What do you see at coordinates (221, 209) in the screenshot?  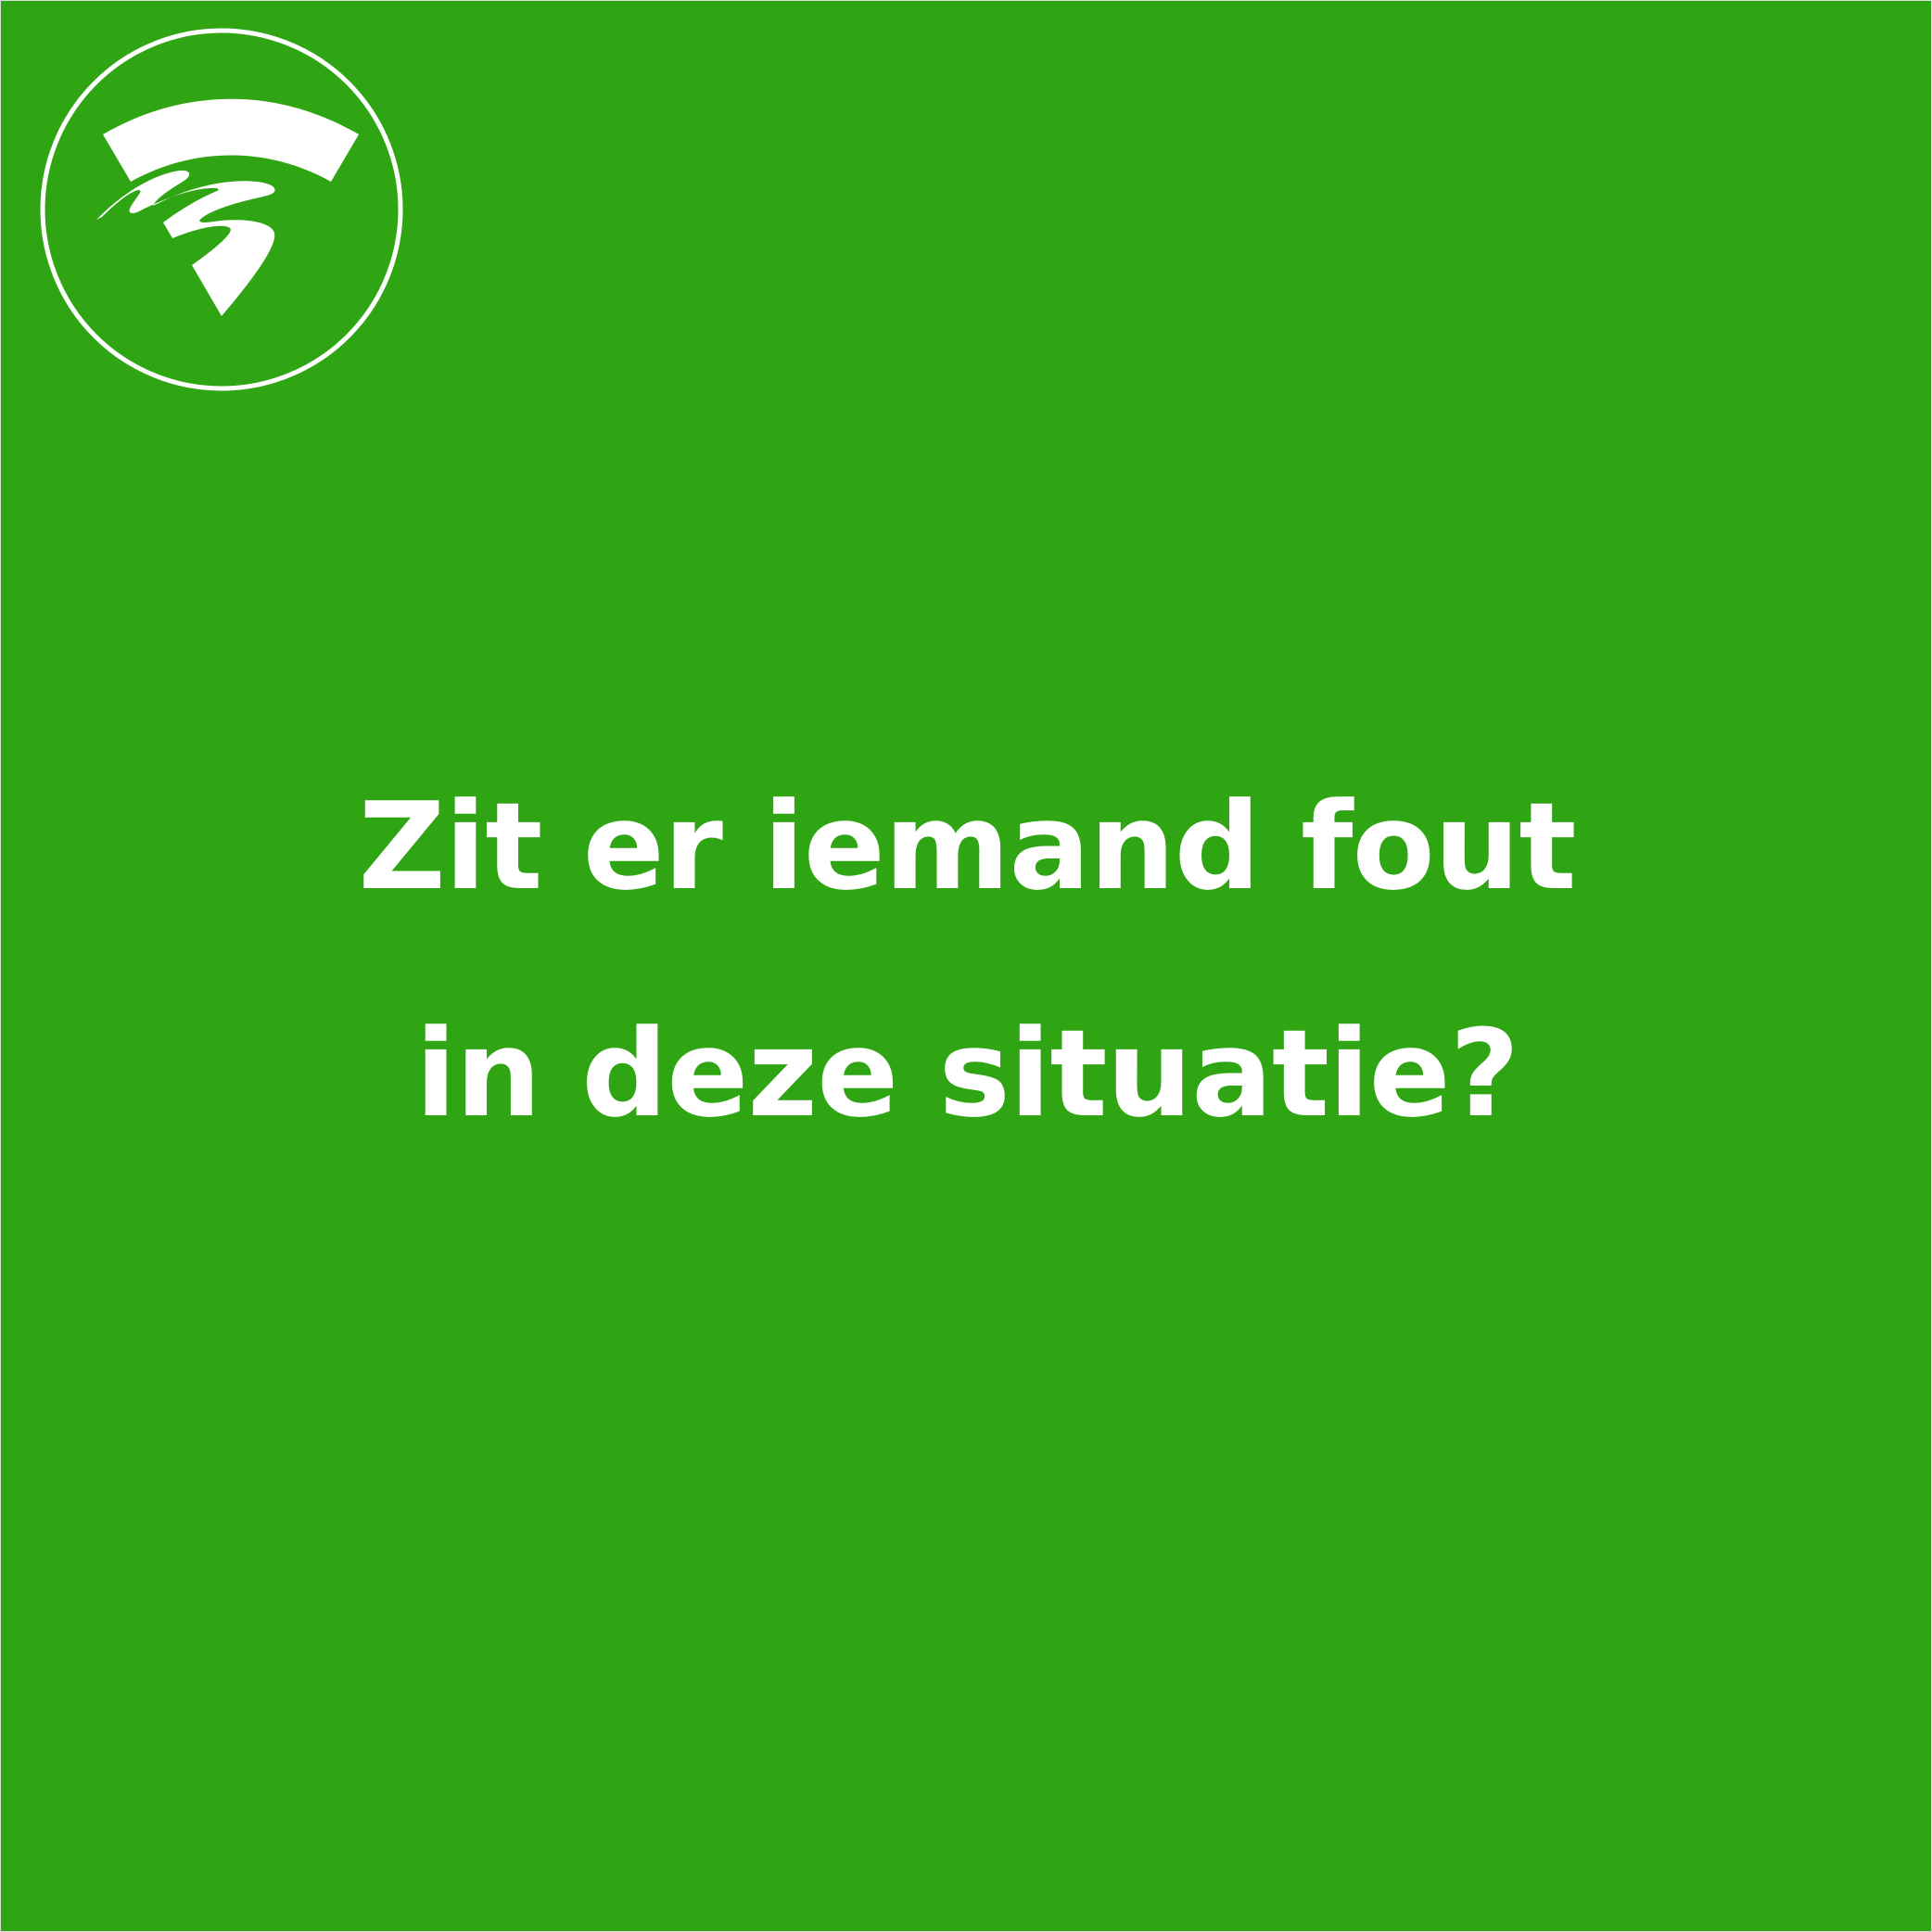 I see `logo-icon` at bounding box center [221, 209].